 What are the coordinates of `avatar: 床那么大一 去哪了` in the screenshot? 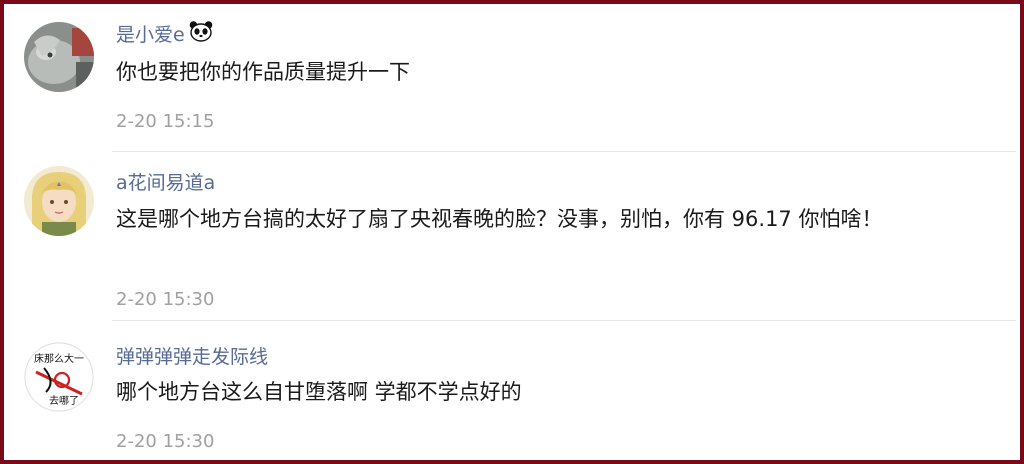 It's located at (59, 377).